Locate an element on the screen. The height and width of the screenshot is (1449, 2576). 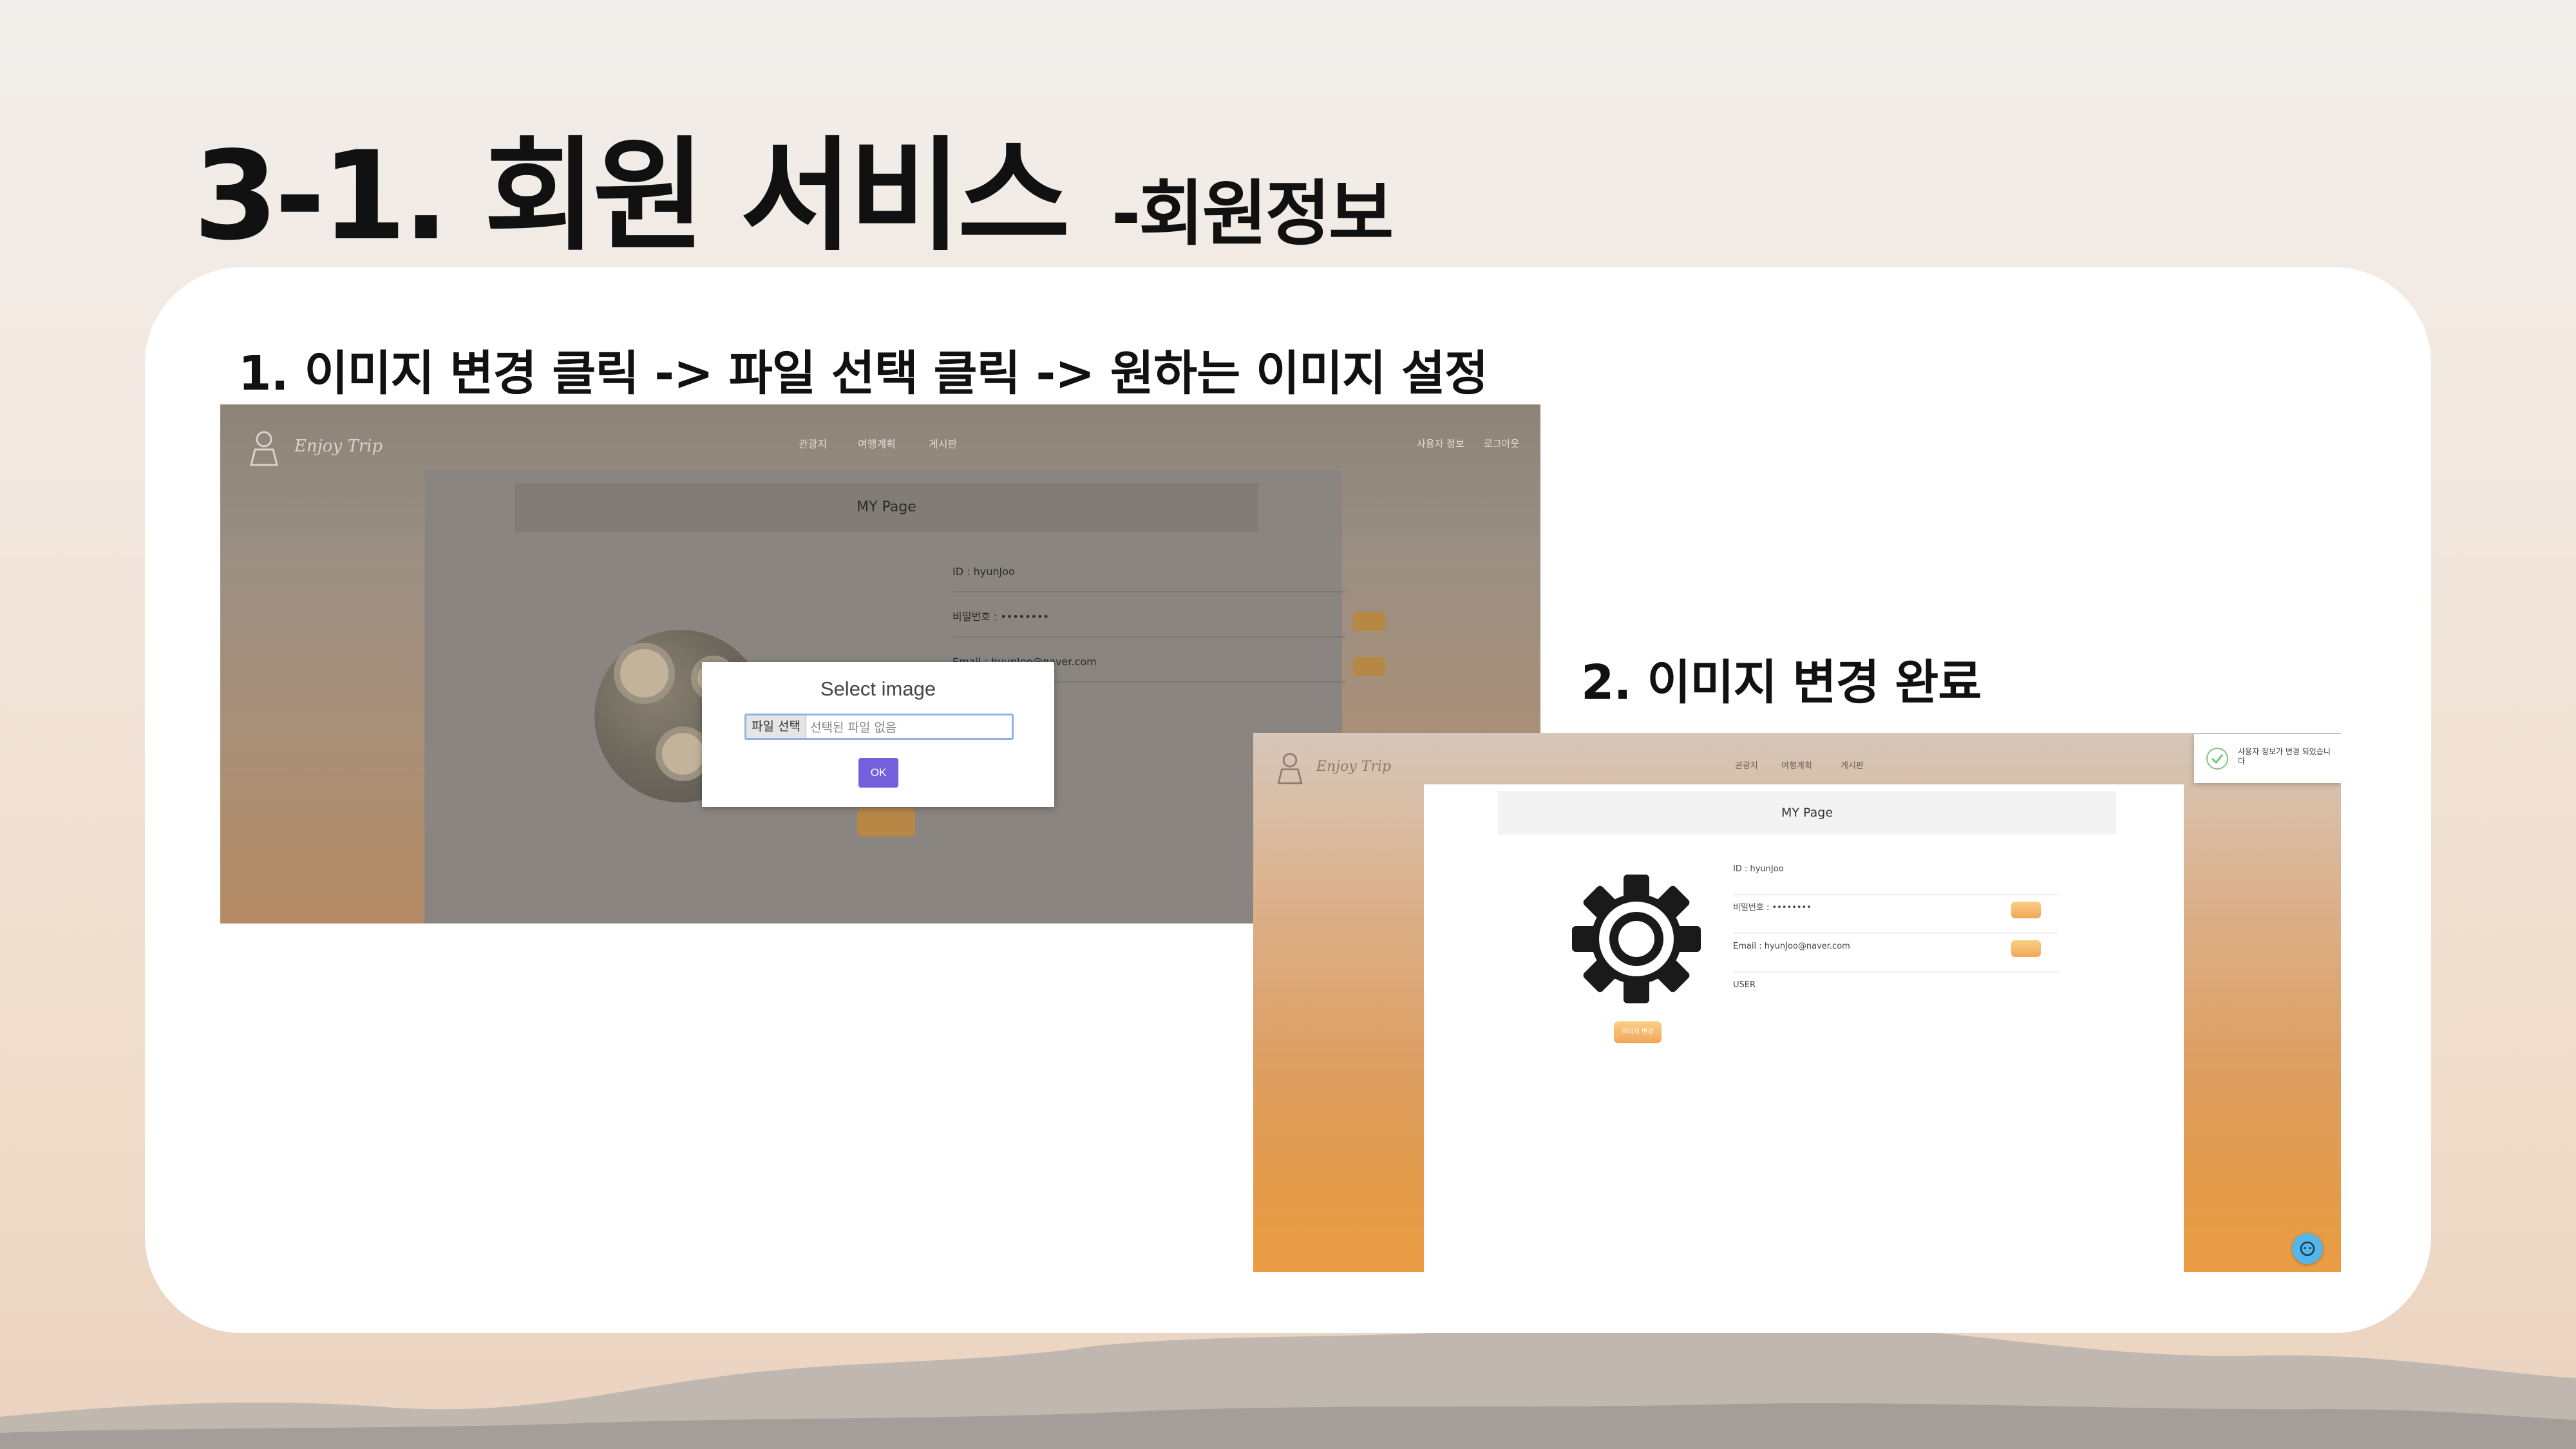
slide-title-main: 3-1. 회원 서비스 is located at coordinates (631, 196).